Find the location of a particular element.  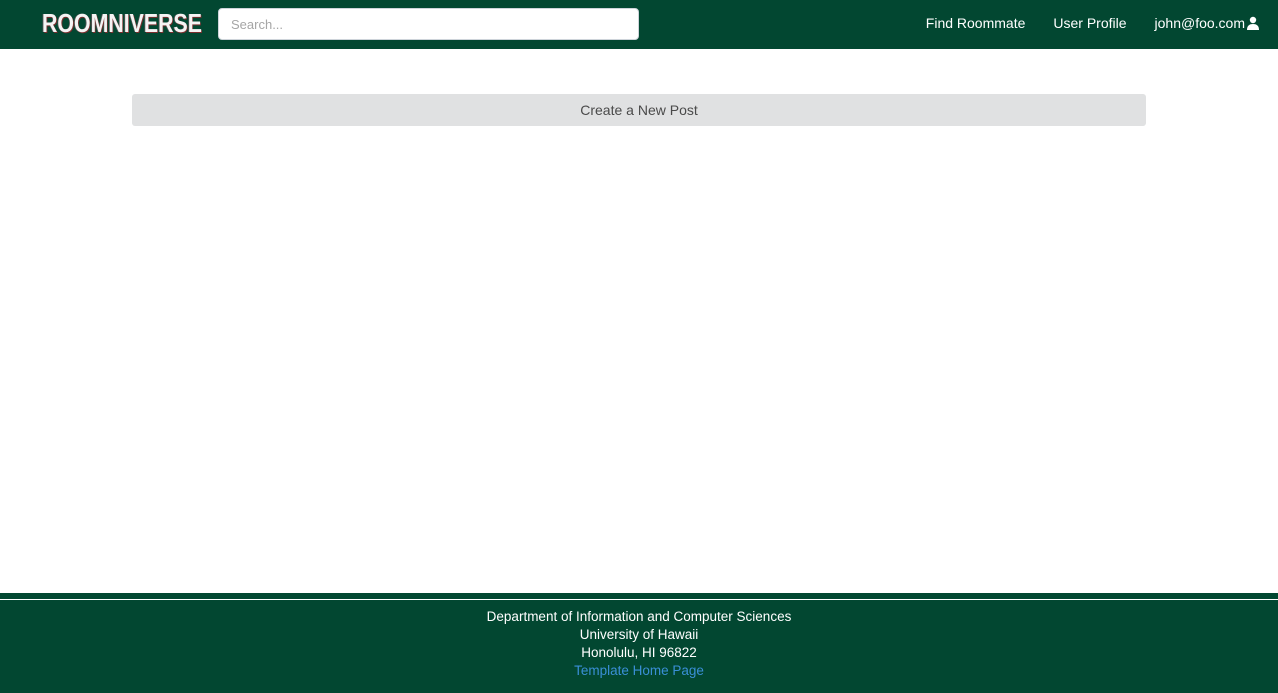

create-new-post-button: Create a New Post is located at coordinates (639, 110).